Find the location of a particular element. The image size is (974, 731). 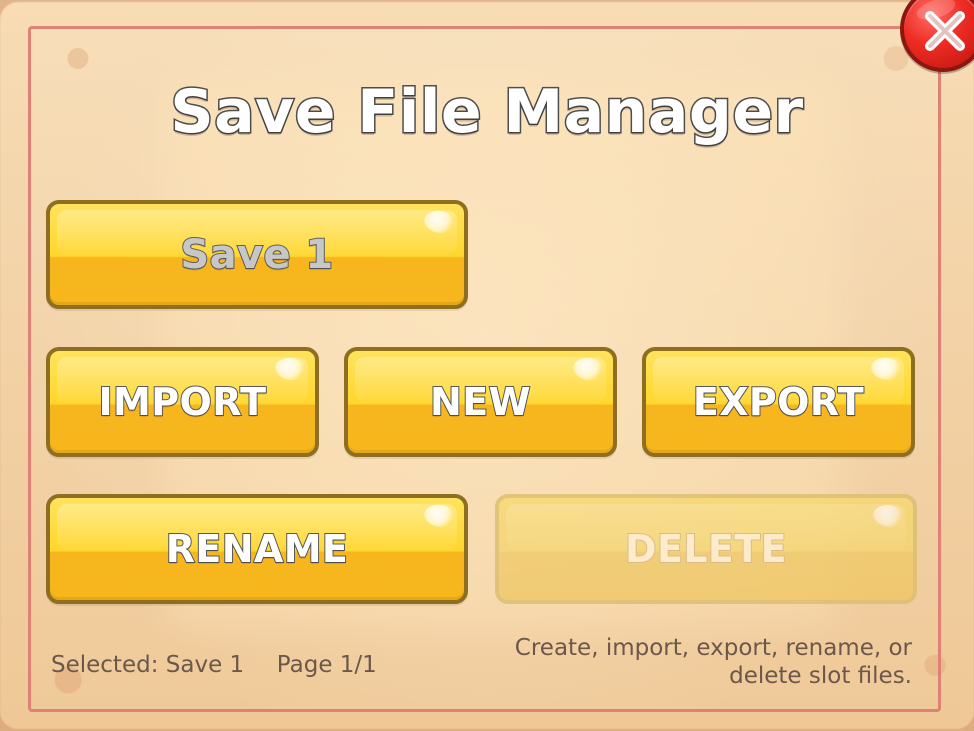

rename-label: RENAME is located at coordinates (257, 549).